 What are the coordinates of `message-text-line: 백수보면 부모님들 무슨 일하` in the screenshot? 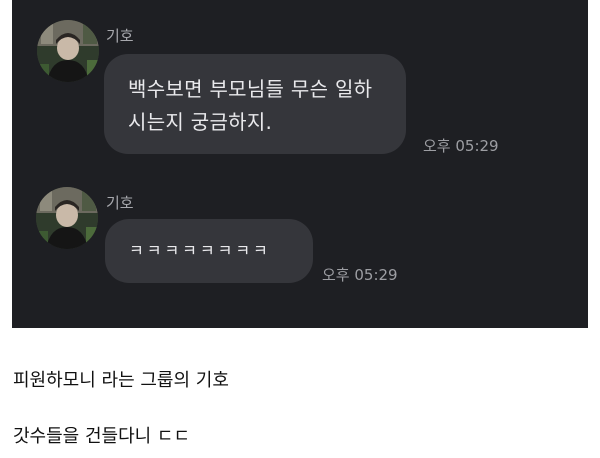 It's located at (250, 89).